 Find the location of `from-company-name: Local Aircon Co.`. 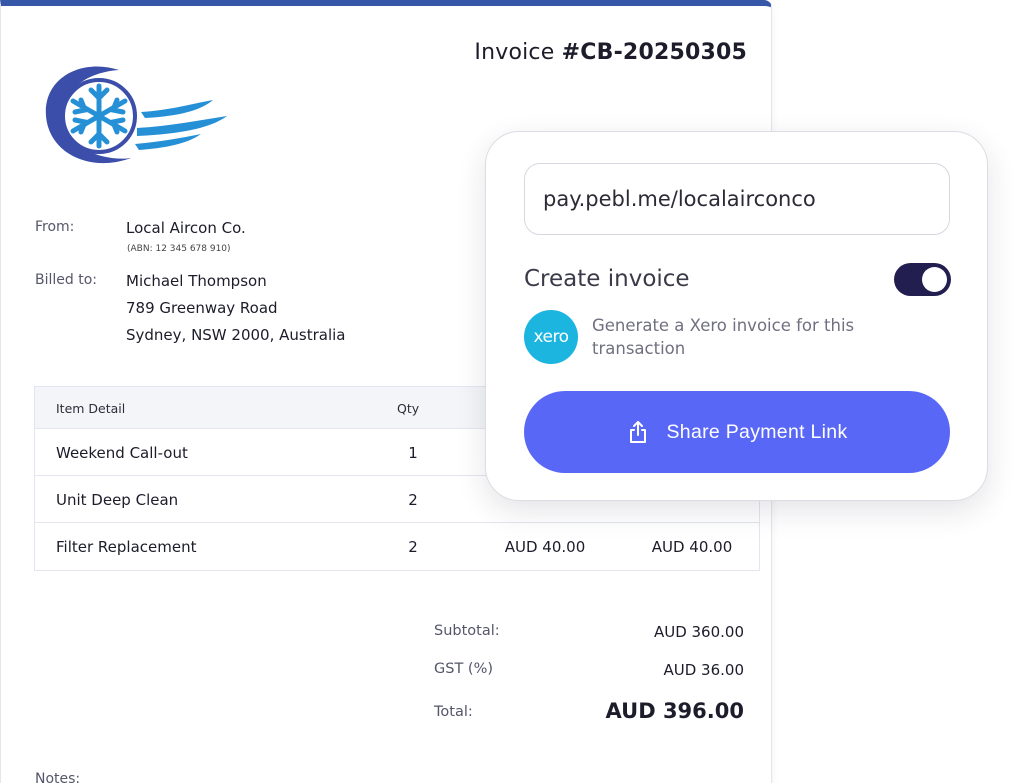

from-company-name: Local Aircon Co. is located at coordinates (186, 228).